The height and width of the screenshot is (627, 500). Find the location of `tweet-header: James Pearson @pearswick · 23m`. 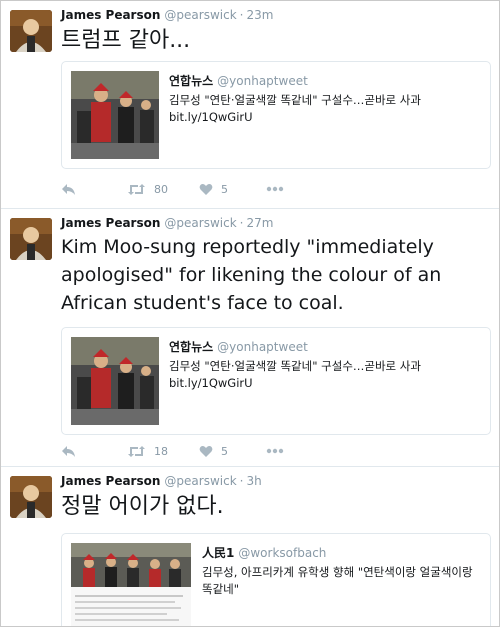

tweet-header: James Pearson @pearswick · 23m is located at coordinates (167, 15).